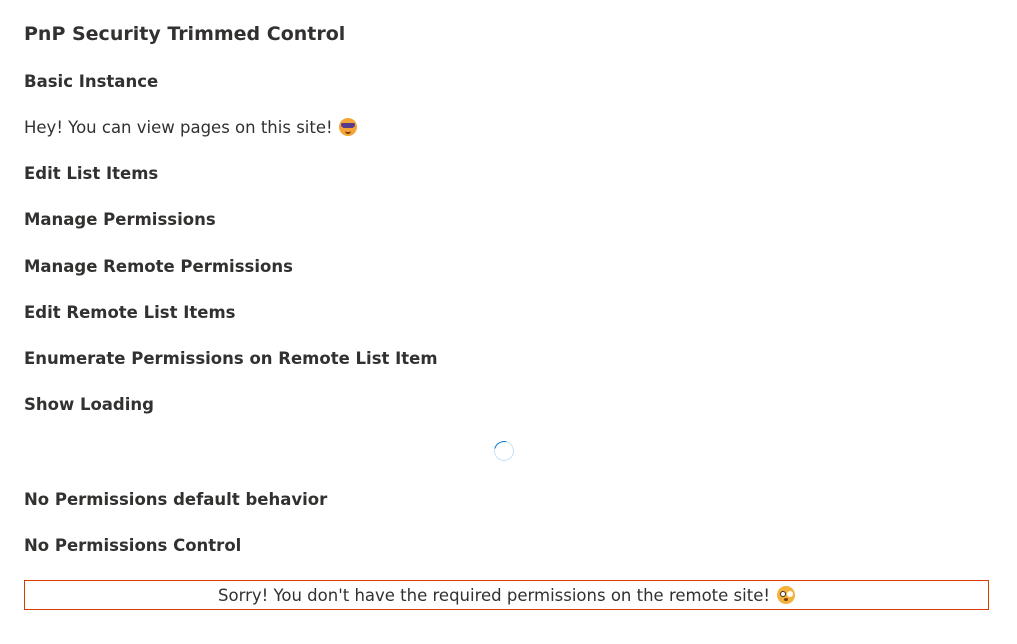 Image resolution: width=1017 pixels, height=644 pixels. What do you see at coordinates (176, 499) in the screenshot?
I see `heading-no-permissions-default: No Permissions default behavior` at bounding box center [176, 499].